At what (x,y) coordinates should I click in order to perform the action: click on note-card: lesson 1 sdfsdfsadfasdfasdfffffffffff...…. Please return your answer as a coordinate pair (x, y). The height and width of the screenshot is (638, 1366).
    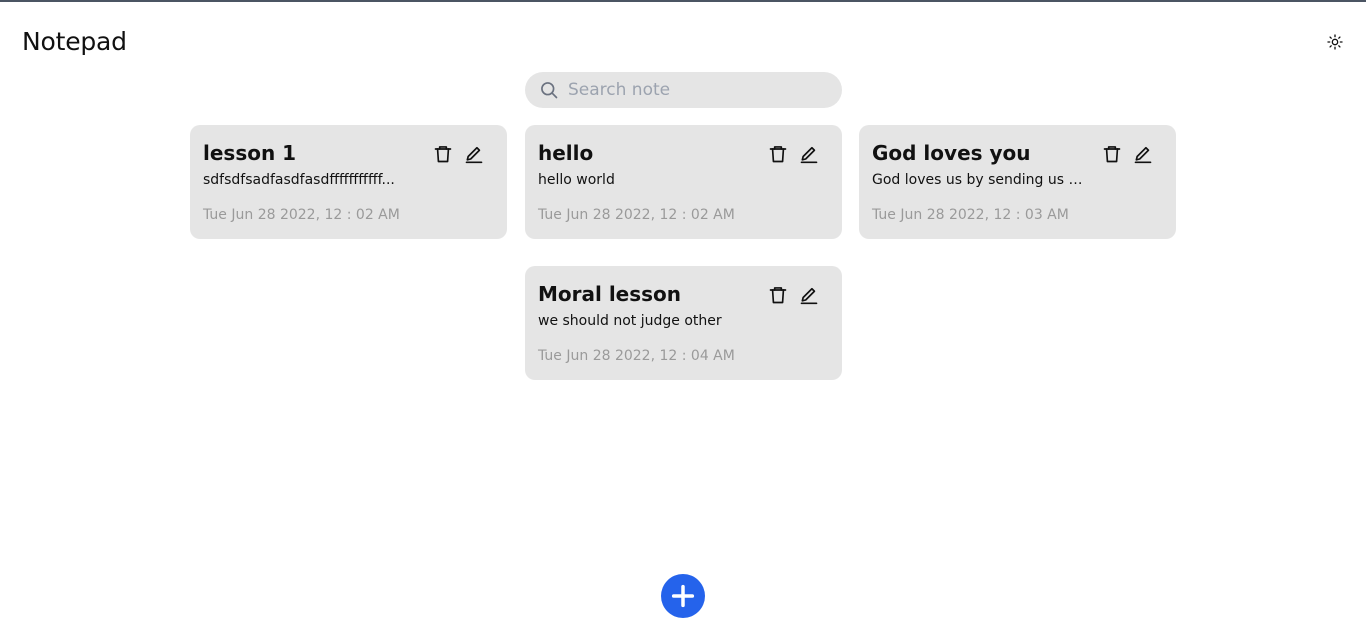
    Looking at the image, I should click on (348, 182).